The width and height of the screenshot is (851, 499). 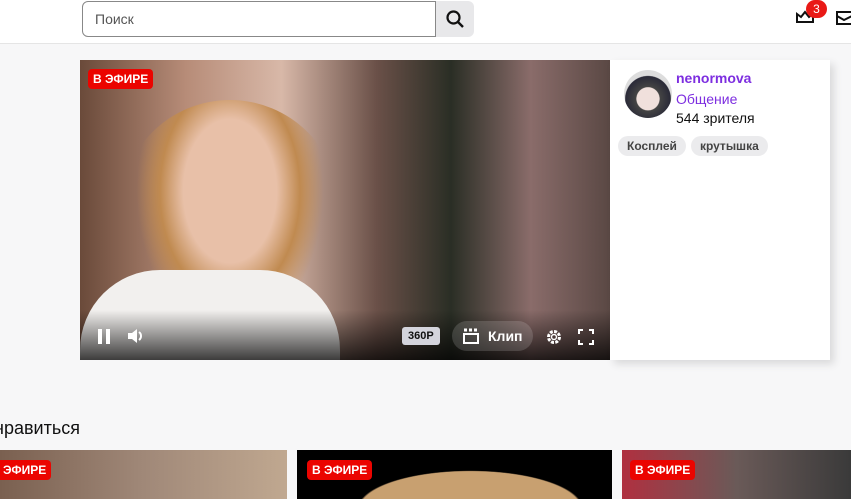 What do you see at coordinates (40, 428) in the screenshot?
I see `section-title: нравиться` at bounding box center [40, 428].